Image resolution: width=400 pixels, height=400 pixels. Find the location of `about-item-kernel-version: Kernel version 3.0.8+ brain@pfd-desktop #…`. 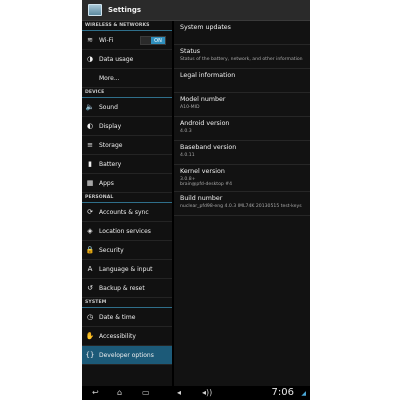

about-item-kernel-version: Kernel version 3.0.8+ brain@pfd-desktop #… is located at coordinates (242, 178).